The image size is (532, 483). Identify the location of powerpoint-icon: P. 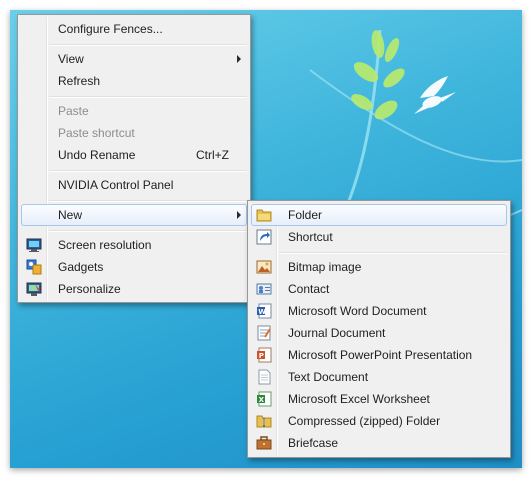
(264, 355).